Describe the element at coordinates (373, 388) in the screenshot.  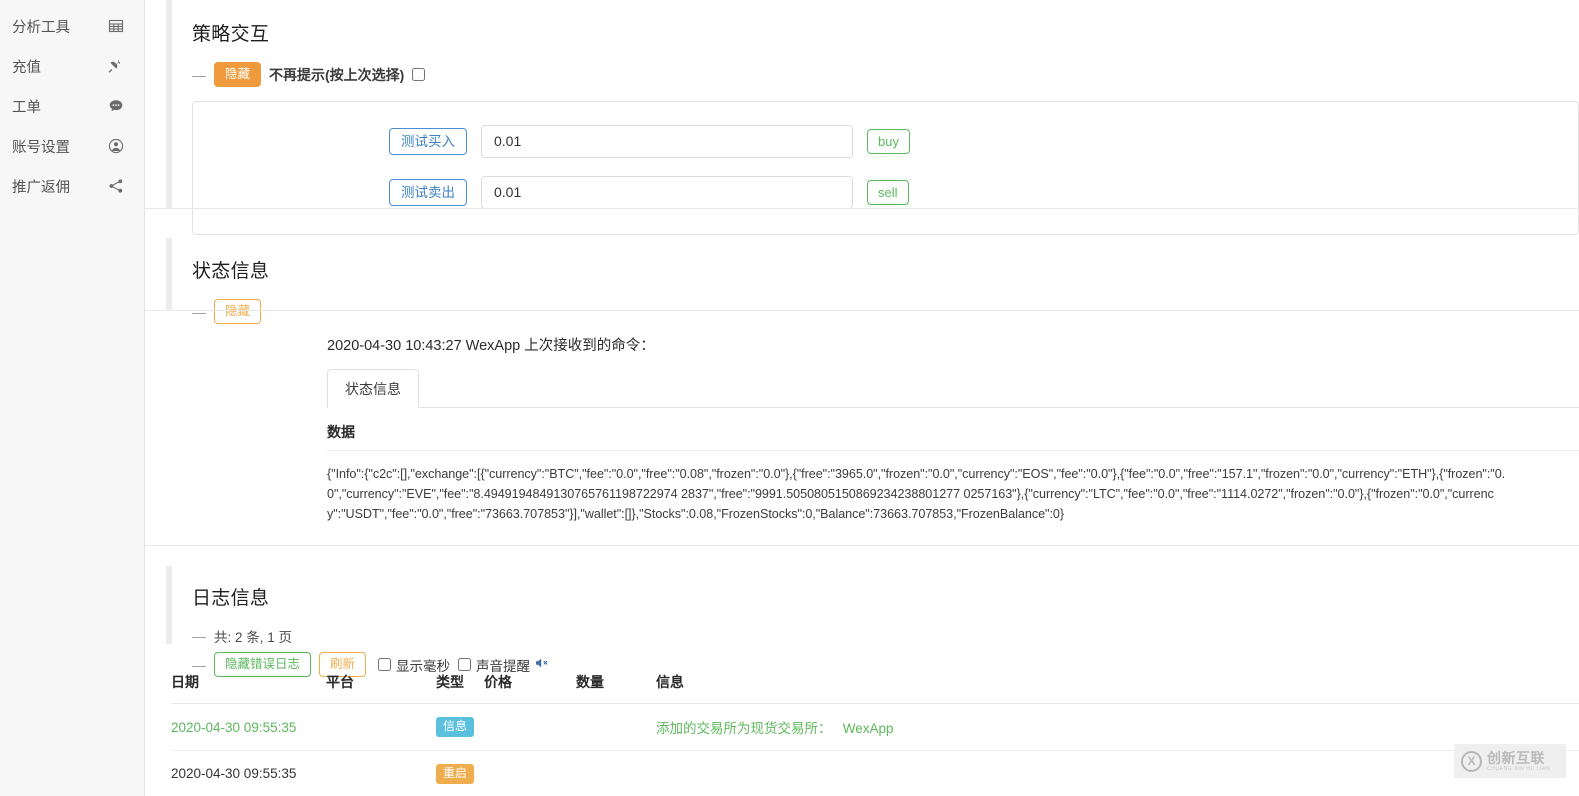
I see `tab-status-info: 状态信息` at that location.